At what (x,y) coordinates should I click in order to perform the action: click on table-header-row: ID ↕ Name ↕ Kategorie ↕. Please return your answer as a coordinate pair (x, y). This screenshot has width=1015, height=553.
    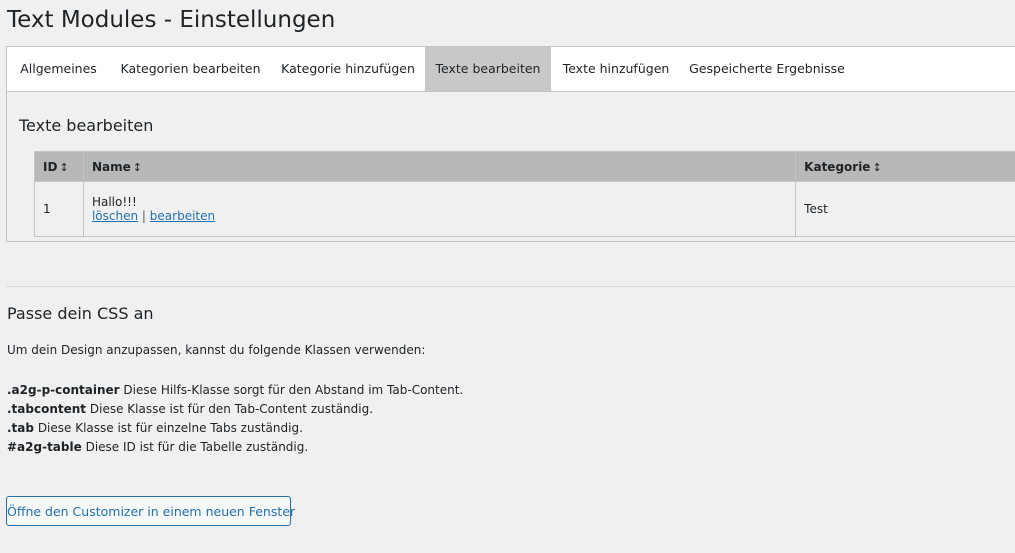
    Looking at the image, I should click on (524, 166).